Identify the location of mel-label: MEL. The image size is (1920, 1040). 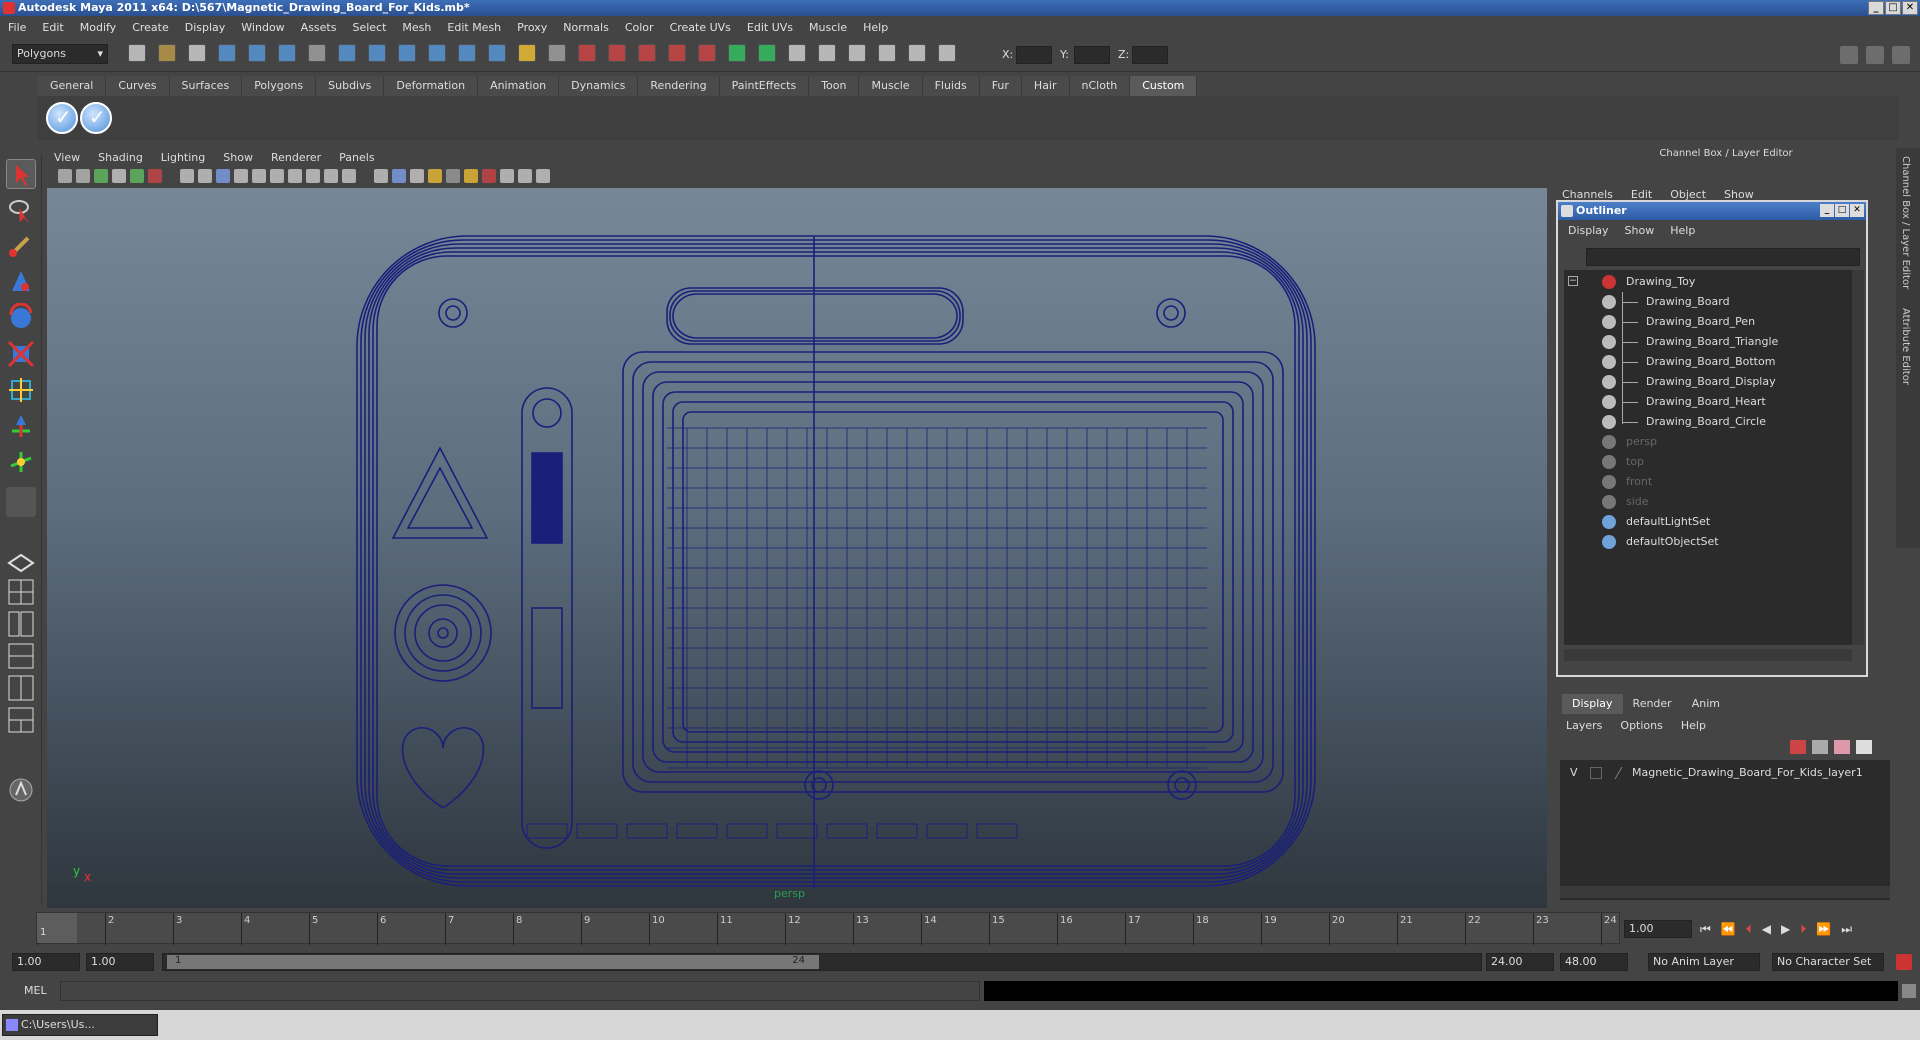
(35, 990).